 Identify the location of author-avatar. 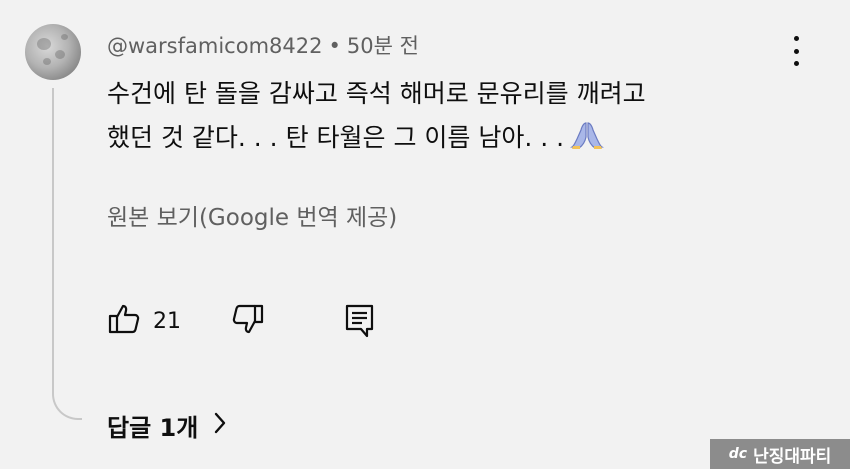
(53, 52).